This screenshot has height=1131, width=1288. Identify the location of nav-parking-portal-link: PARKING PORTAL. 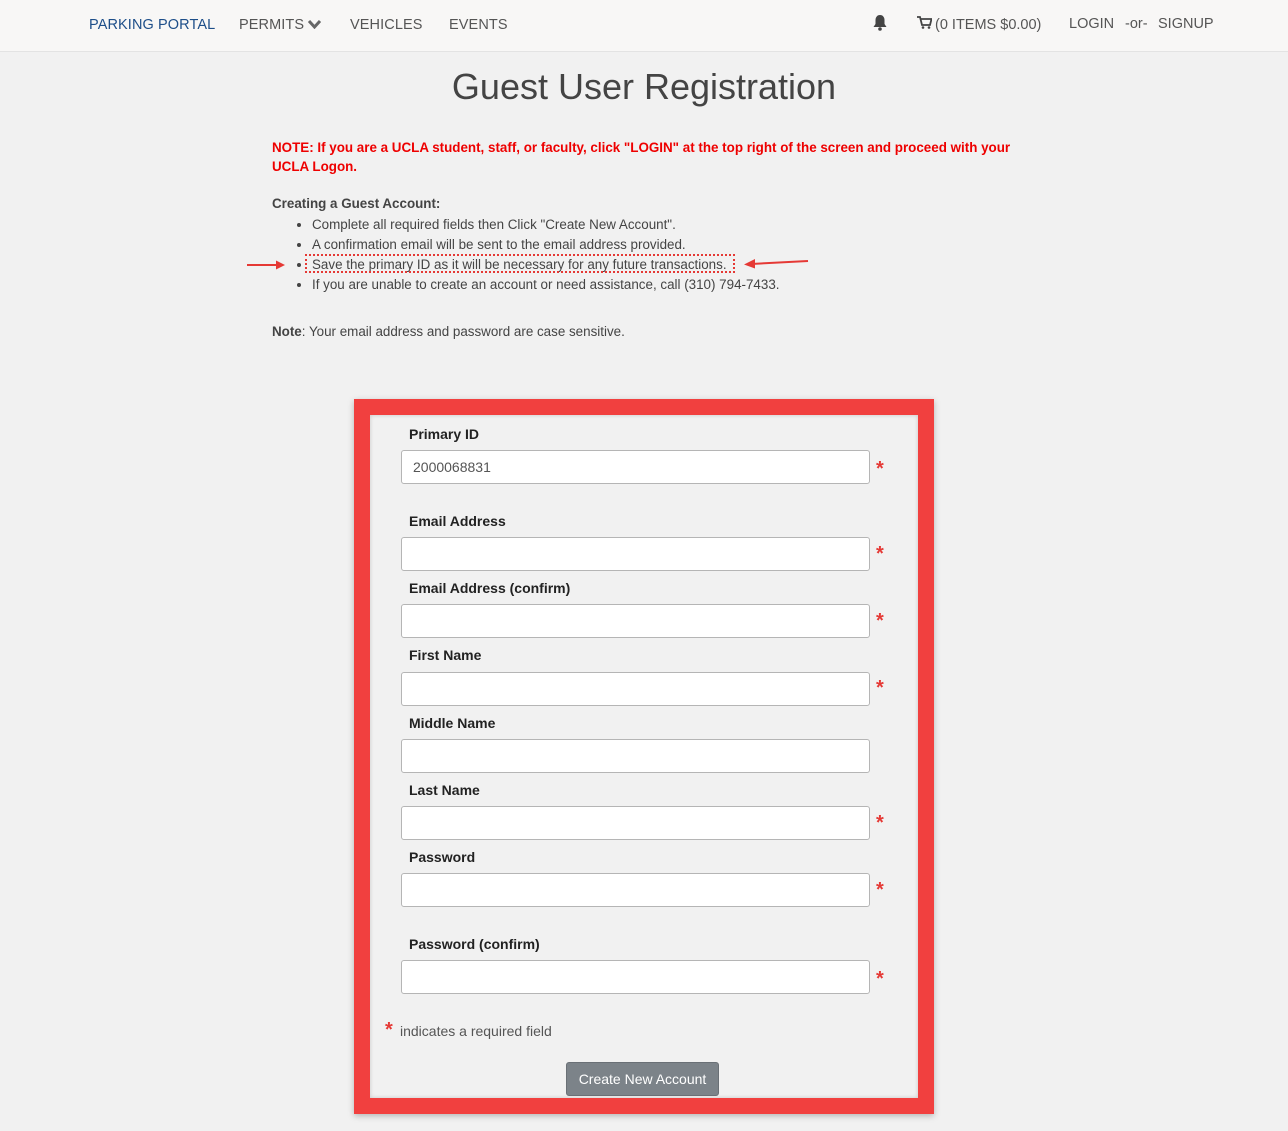
(152, 25).